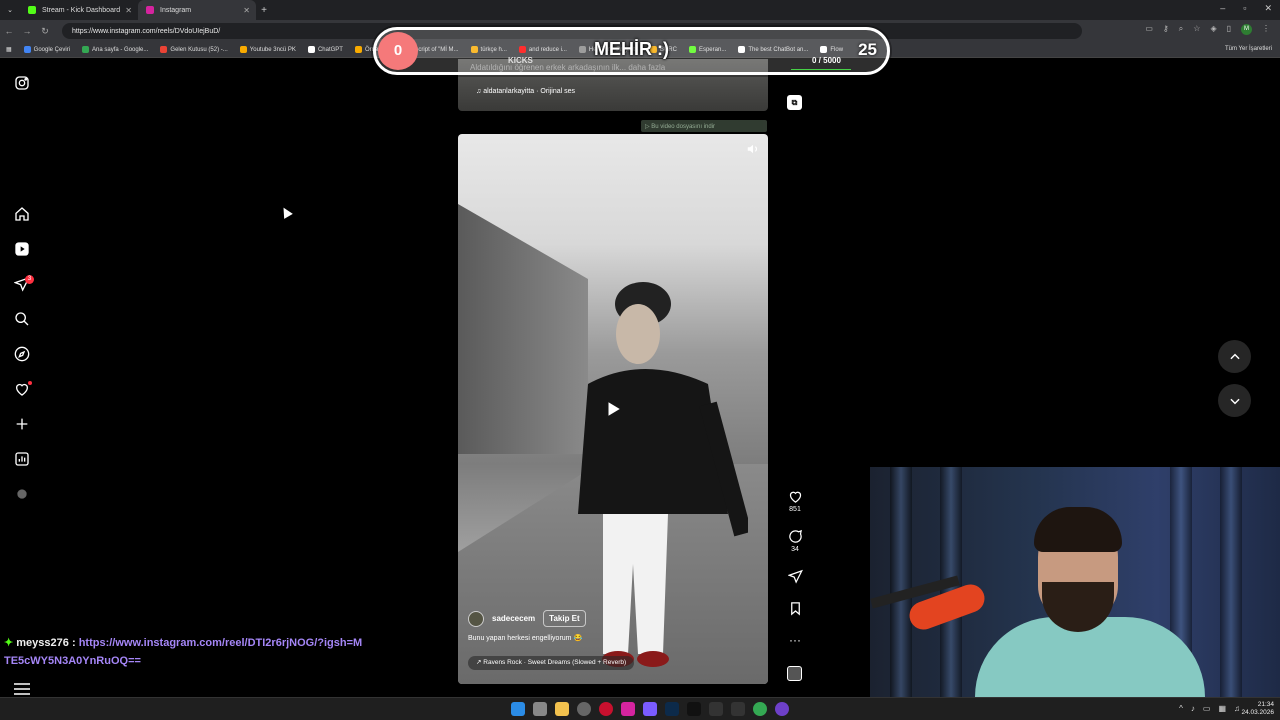 The image size is (1280, 720). I want to click on like-count: 851, so click(795, 509).